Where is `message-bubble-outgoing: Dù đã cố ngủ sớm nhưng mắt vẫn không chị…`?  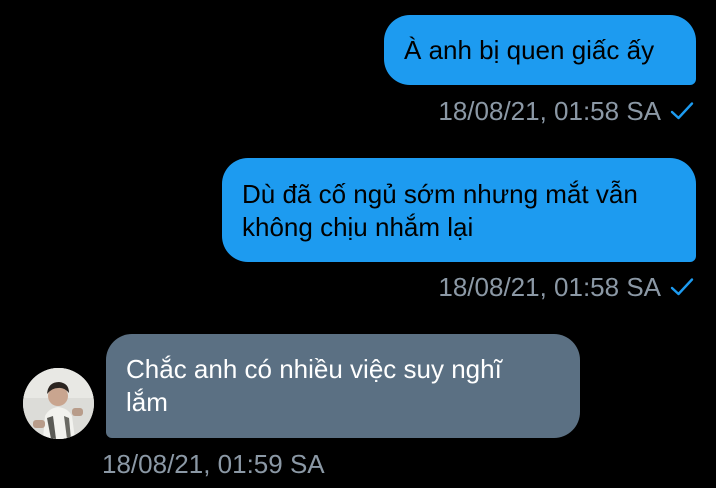
message-bubble-outgoing: Dù đã cố ngủ sớm nhưng mắt vẫn không chị… is located at coordinates (459, 210).